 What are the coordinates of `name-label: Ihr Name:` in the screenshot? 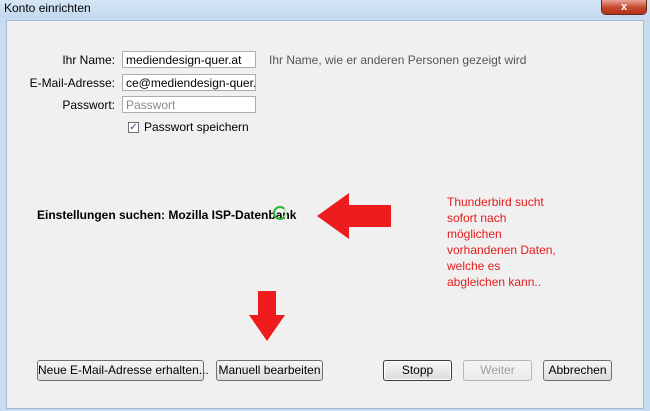 It's located at (88, 60).